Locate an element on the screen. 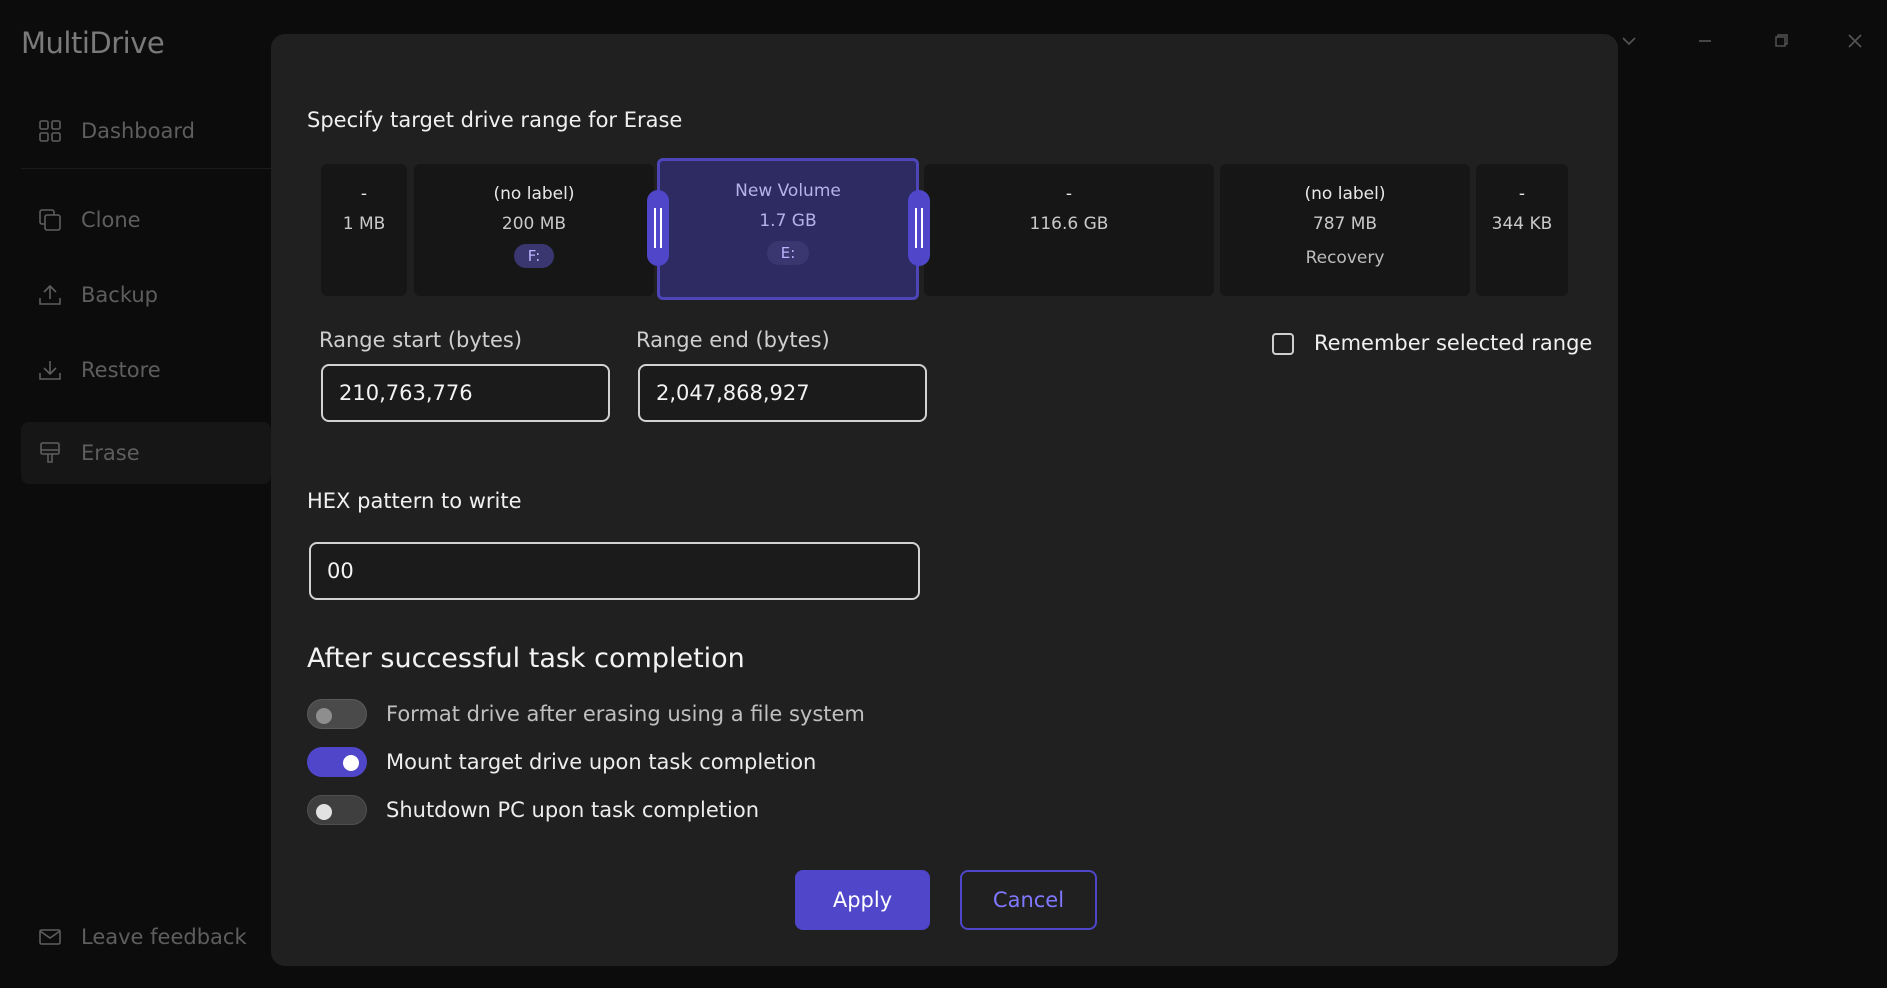 Image resolution: width=1887 pixels, height=988 pixels. sidebar-item-label: Restore is located at coordinates (121, 370).